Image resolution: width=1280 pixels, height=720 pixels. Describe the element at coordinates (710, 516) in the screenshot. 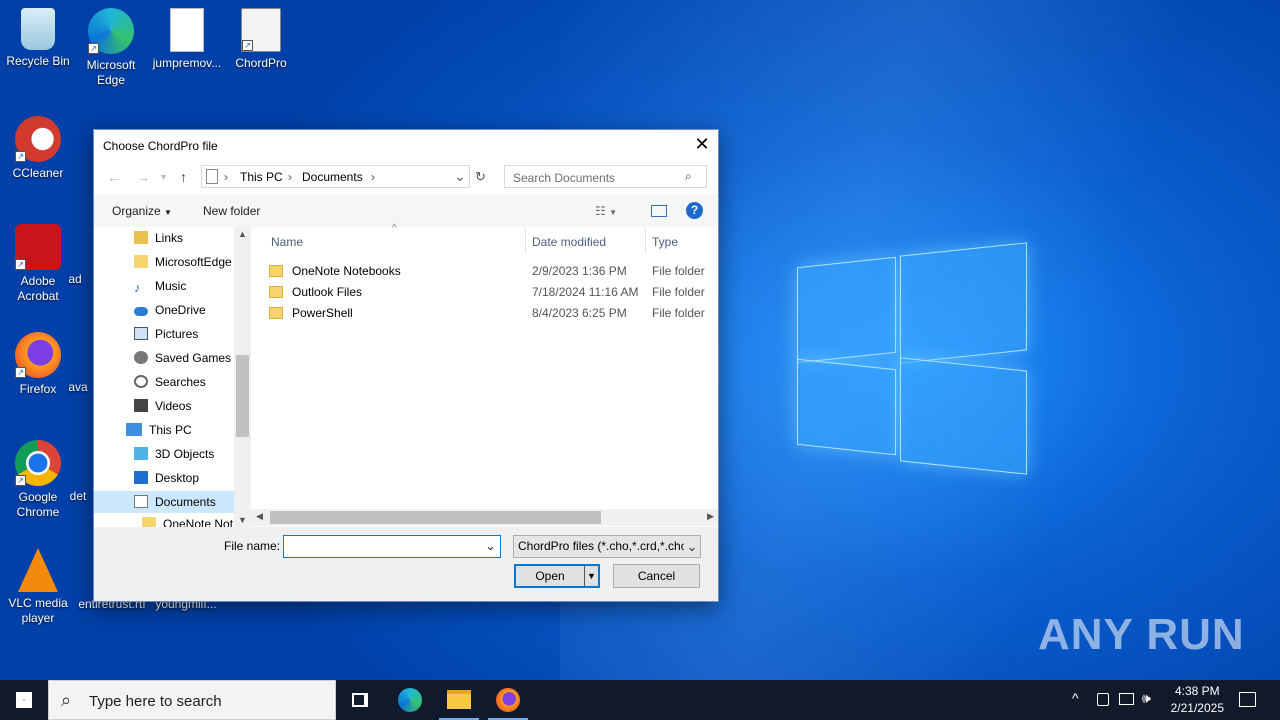

I see `scroll-right-icon: ▶` at that location.